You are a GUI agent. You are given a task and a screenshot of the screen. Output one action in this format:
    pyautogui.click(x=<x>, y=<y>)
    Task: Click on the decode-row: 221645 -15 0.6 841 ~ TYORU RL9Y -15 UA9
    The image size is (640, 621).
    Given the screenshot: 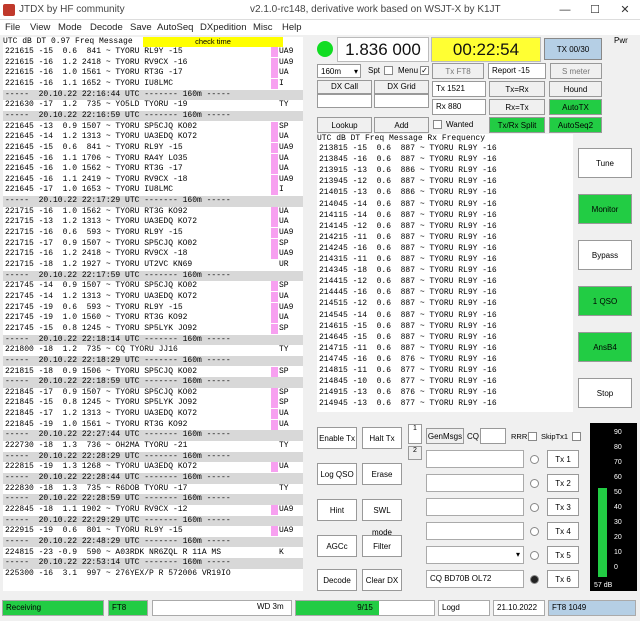 What is the action you would take?
    pyautogui.click(x=153, y=148)
    